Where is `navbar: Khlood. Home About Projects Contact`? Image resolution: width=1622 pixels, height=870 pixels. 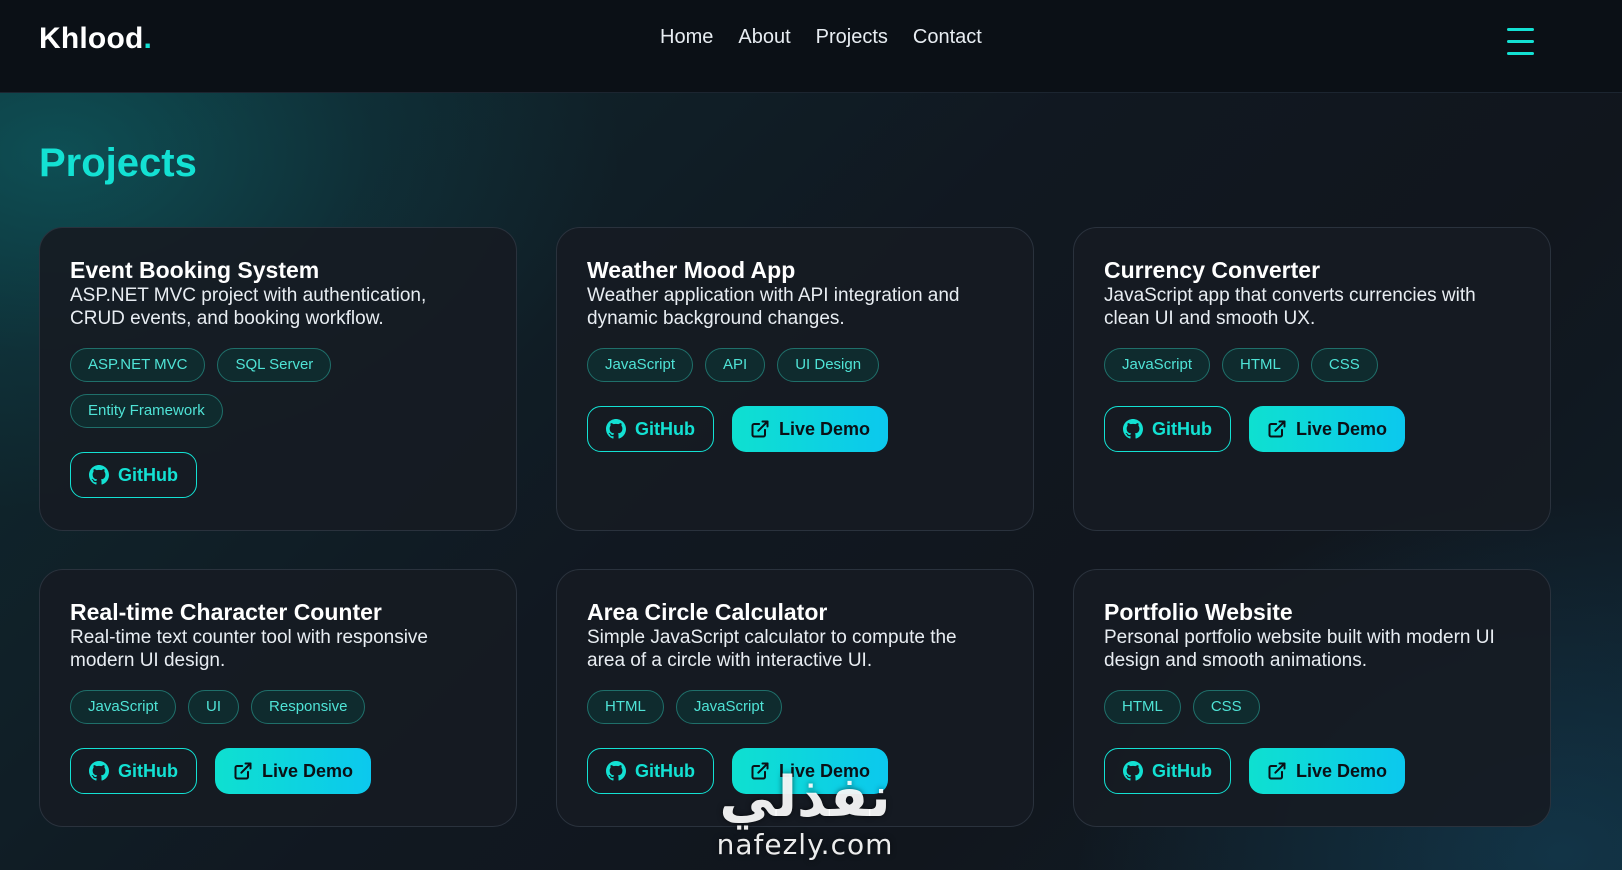 navbar: Khlood. Home About Projects Contact is located at coordinates (811, 46).